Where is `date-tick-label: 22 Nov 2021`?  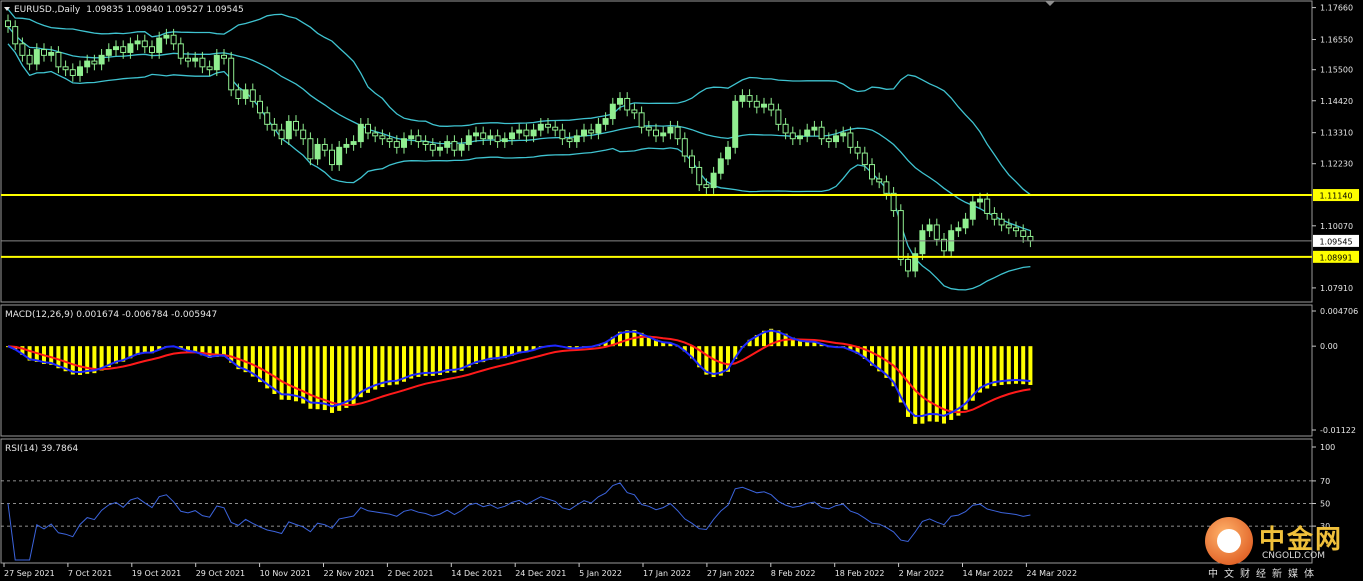 date-tick-label: 22 Nov 2021 is located at coordinates (349, 573).